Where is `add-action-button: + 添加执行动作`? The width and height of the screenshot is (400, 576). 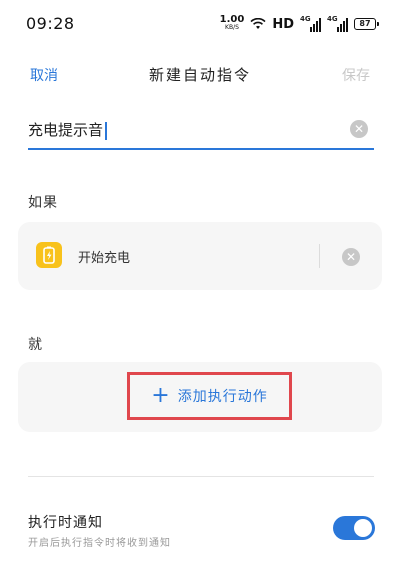 add-action-button: + 添加执行动作 is located at coordinates (209, 396).